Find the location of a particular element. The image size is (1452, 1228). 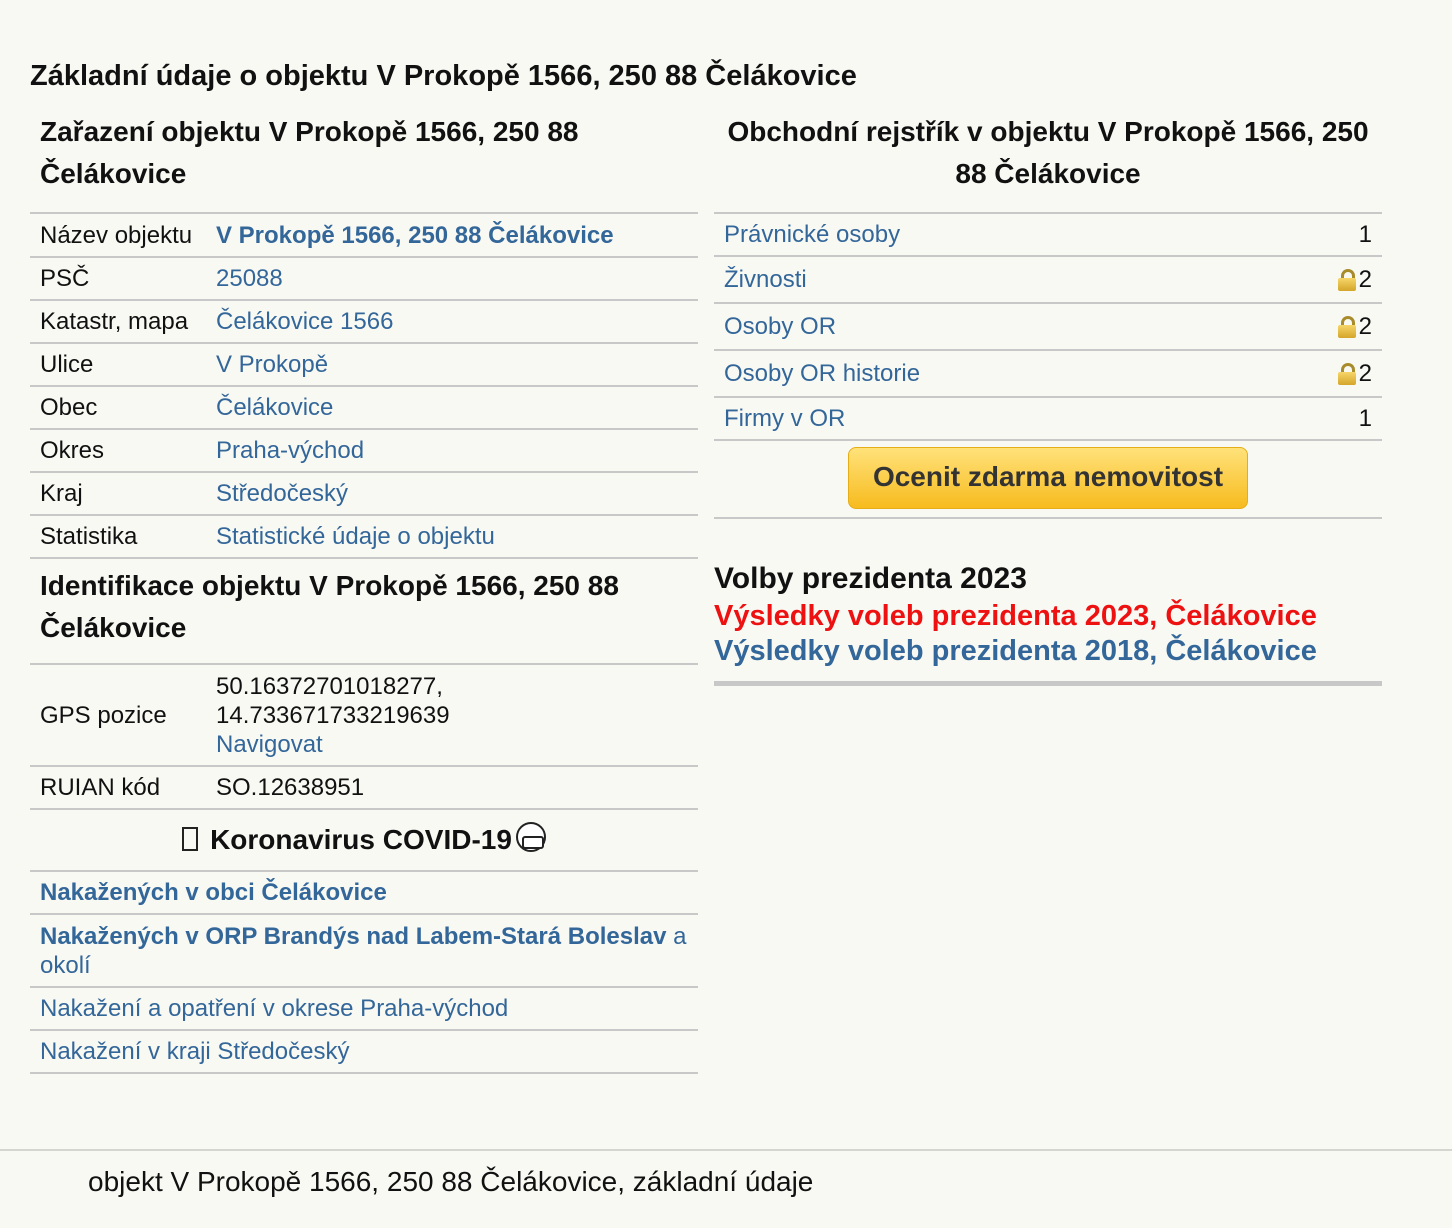

table-row: Katastr, mapa Čelákovice 1566 is located at coordinates (364, 321).